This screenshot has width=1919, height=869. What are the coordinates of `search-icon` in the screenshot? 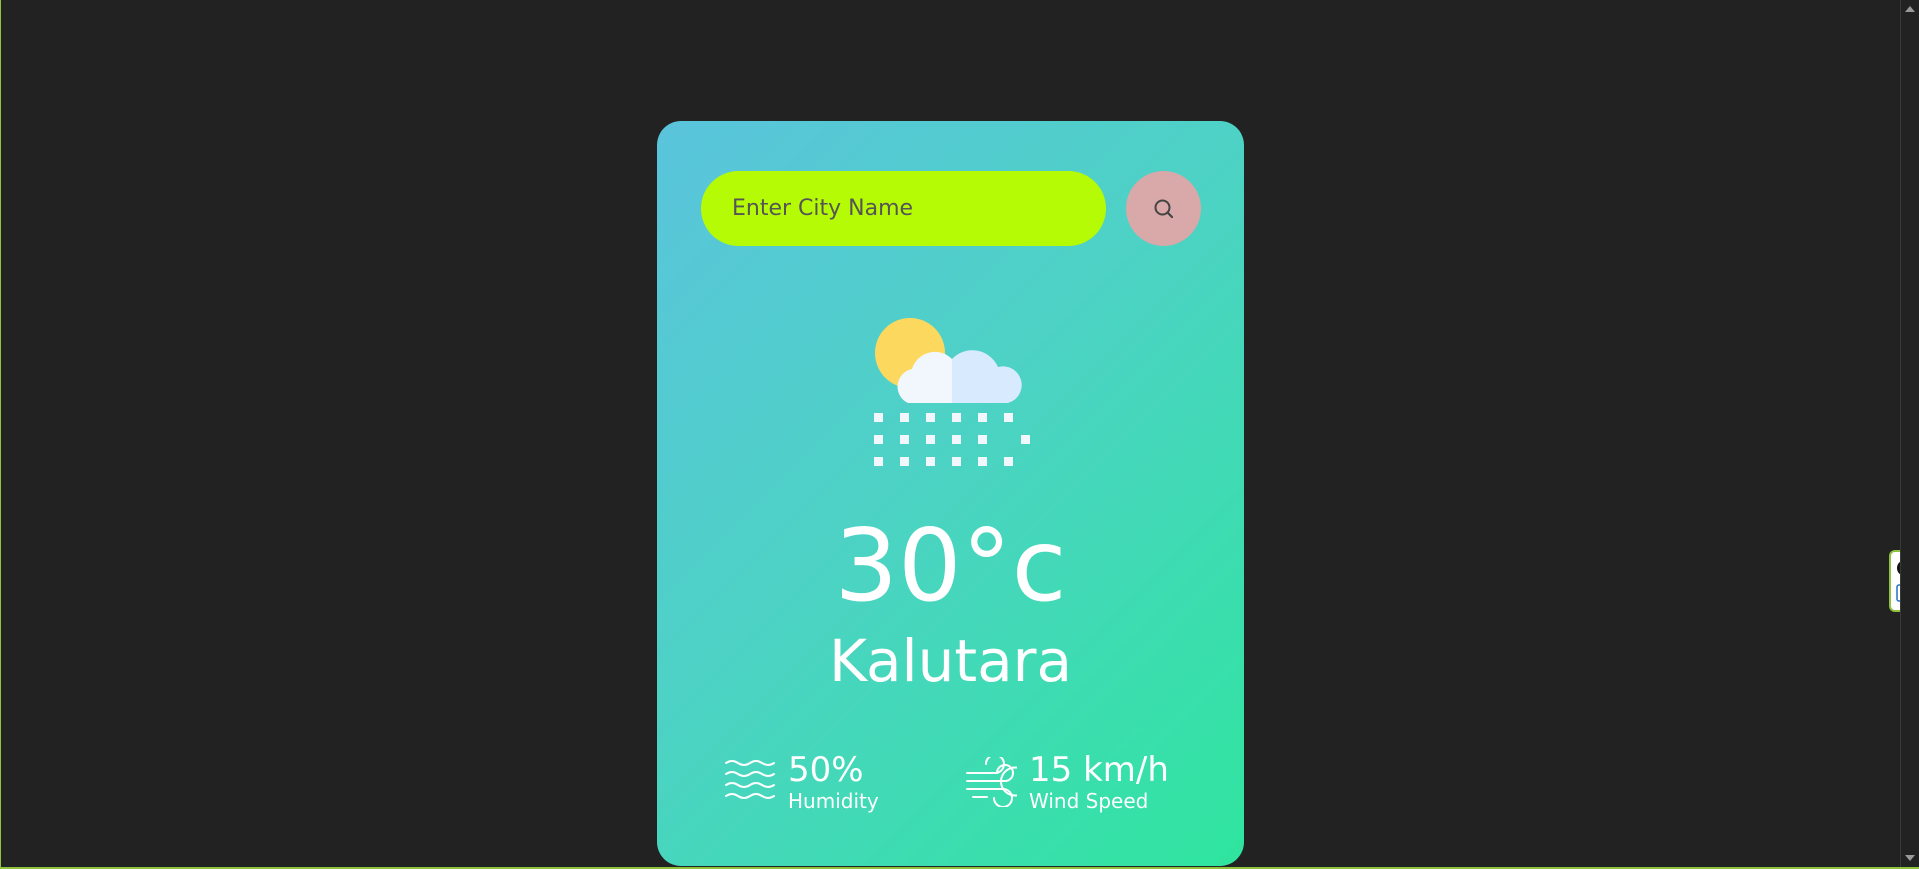 It's located at (1163, 208).